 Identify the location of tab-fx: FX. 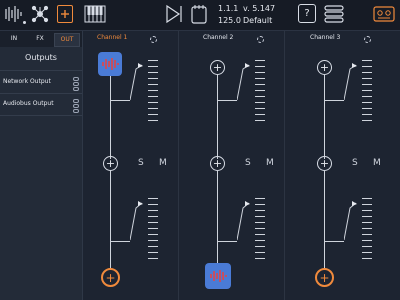
(40, 39).